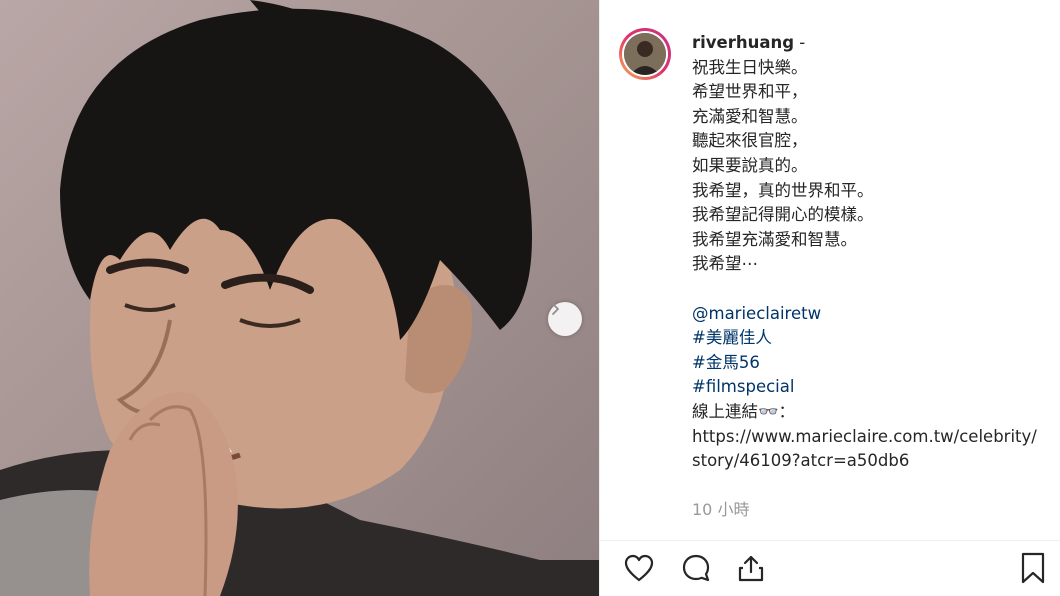 This screenshot has width=1060, height=596. I want to click on bookmark-icon, so click(1033, 568).